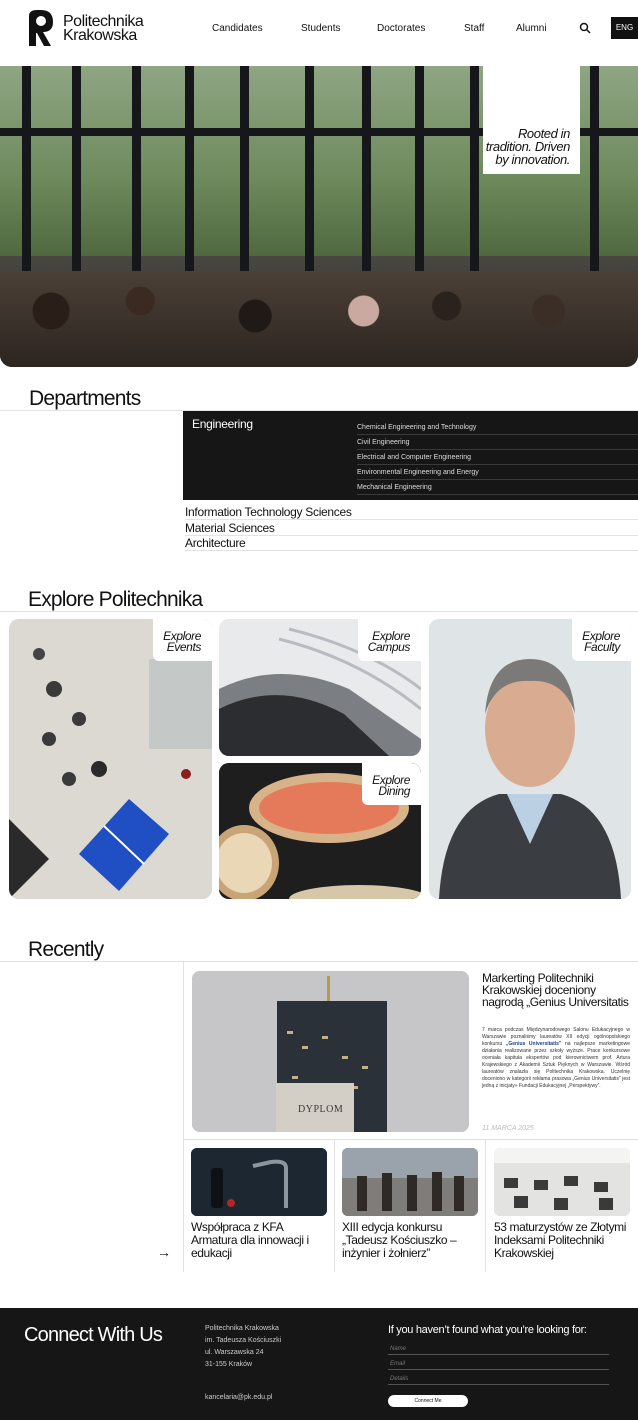 This screenshot has width=638, height=1420. I want to click on exam-hall-photo, so click(562, 1182).